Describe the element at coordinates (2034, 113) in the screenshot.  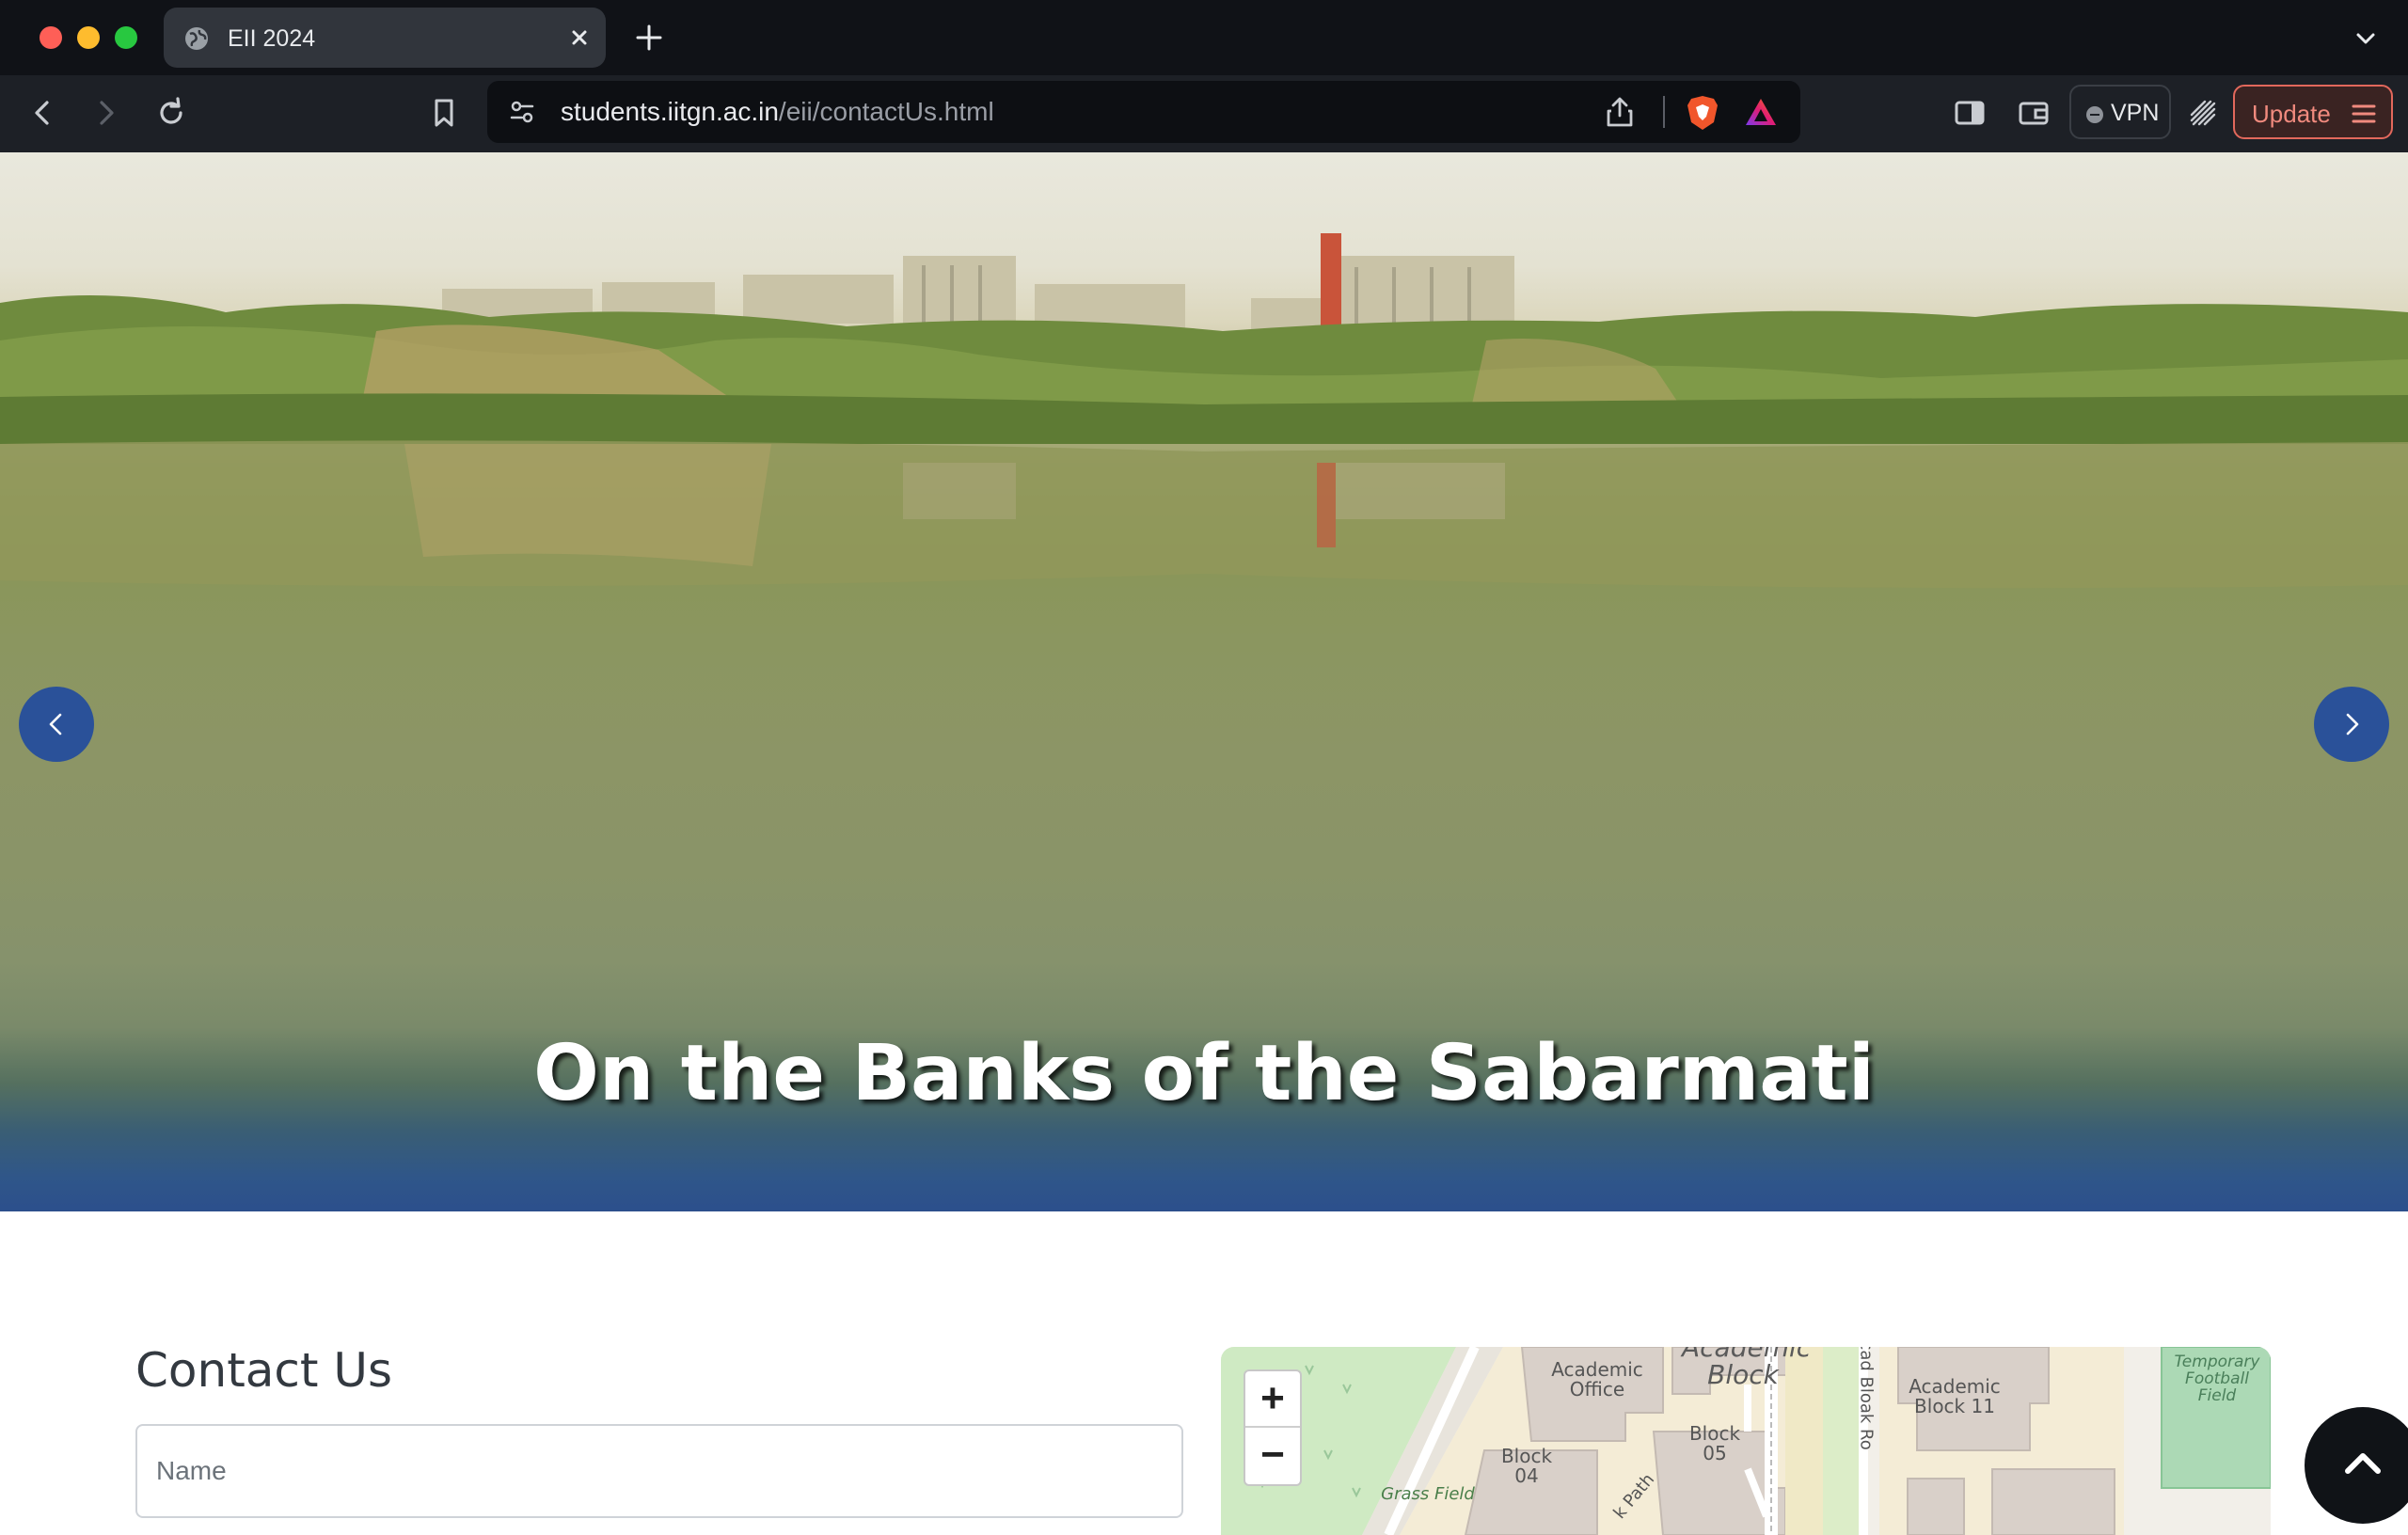
I see `wallet-icon` at that location.